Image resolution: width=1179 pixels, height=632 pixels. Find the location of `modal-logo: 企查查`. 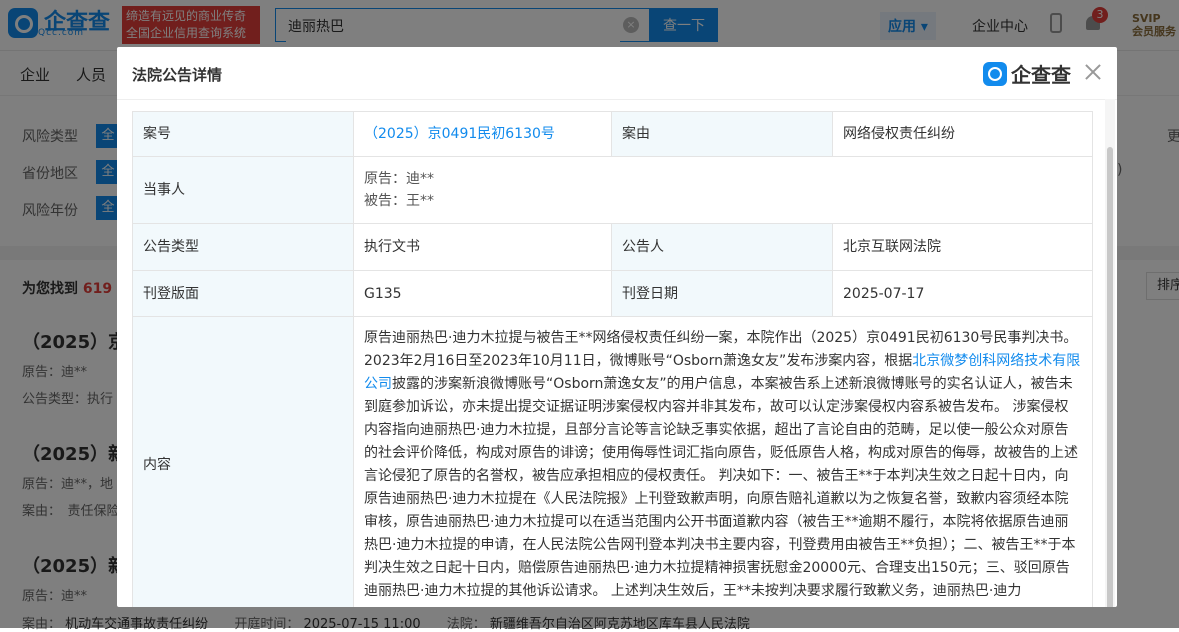

modal-logo: 企查查 is located at coordinates (1027, 73).